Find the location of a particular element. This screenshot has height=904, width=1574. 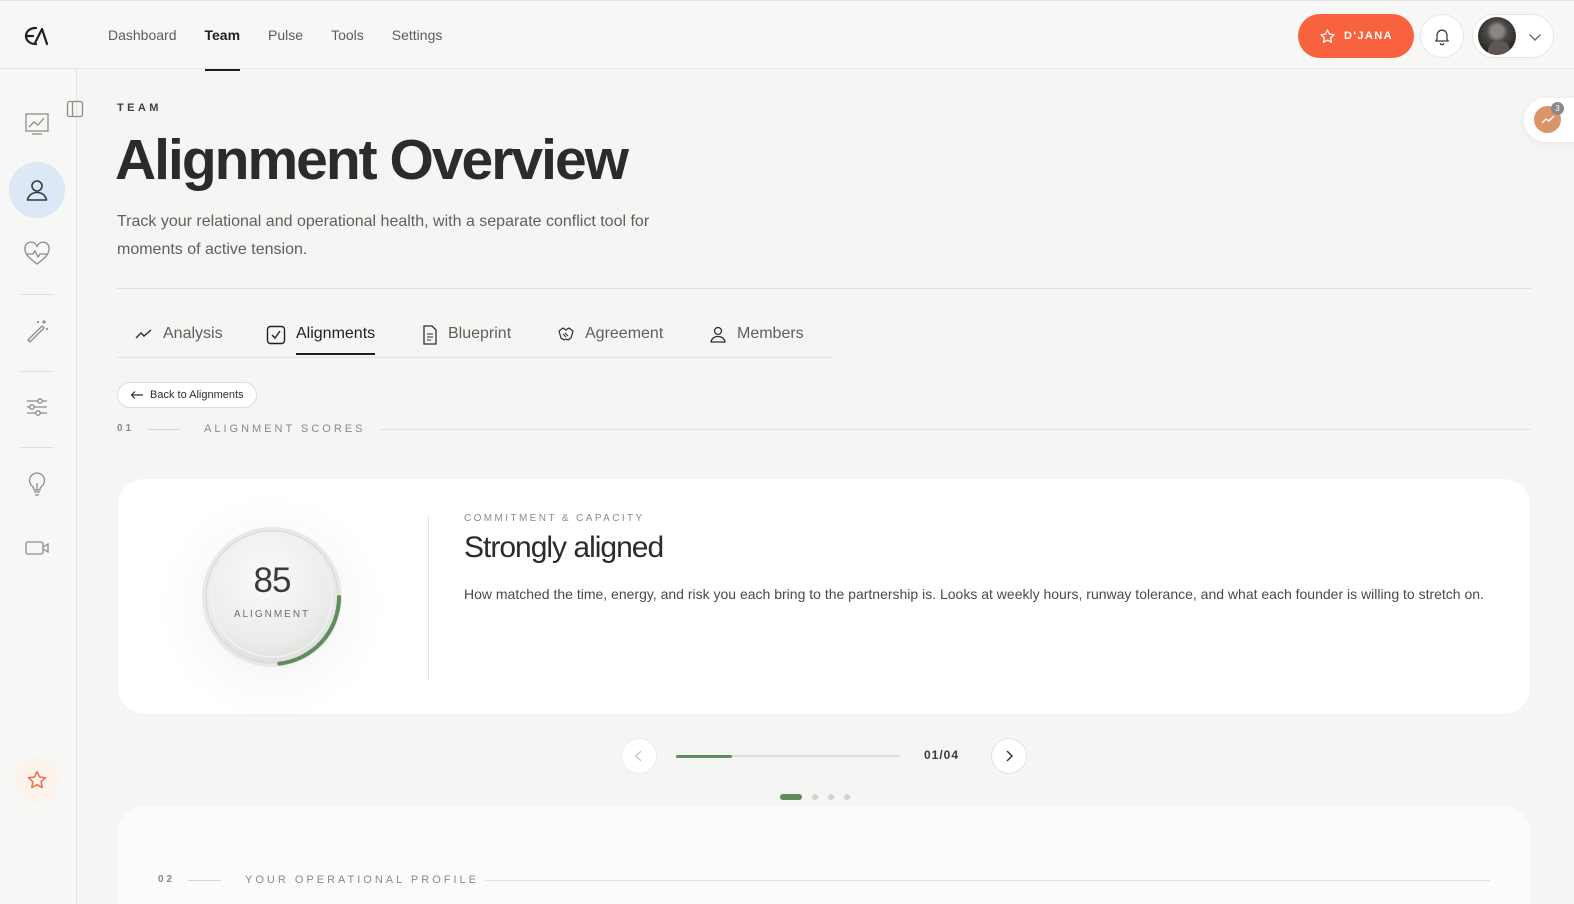

tab-members: Members is located at coordinates (756, 338).